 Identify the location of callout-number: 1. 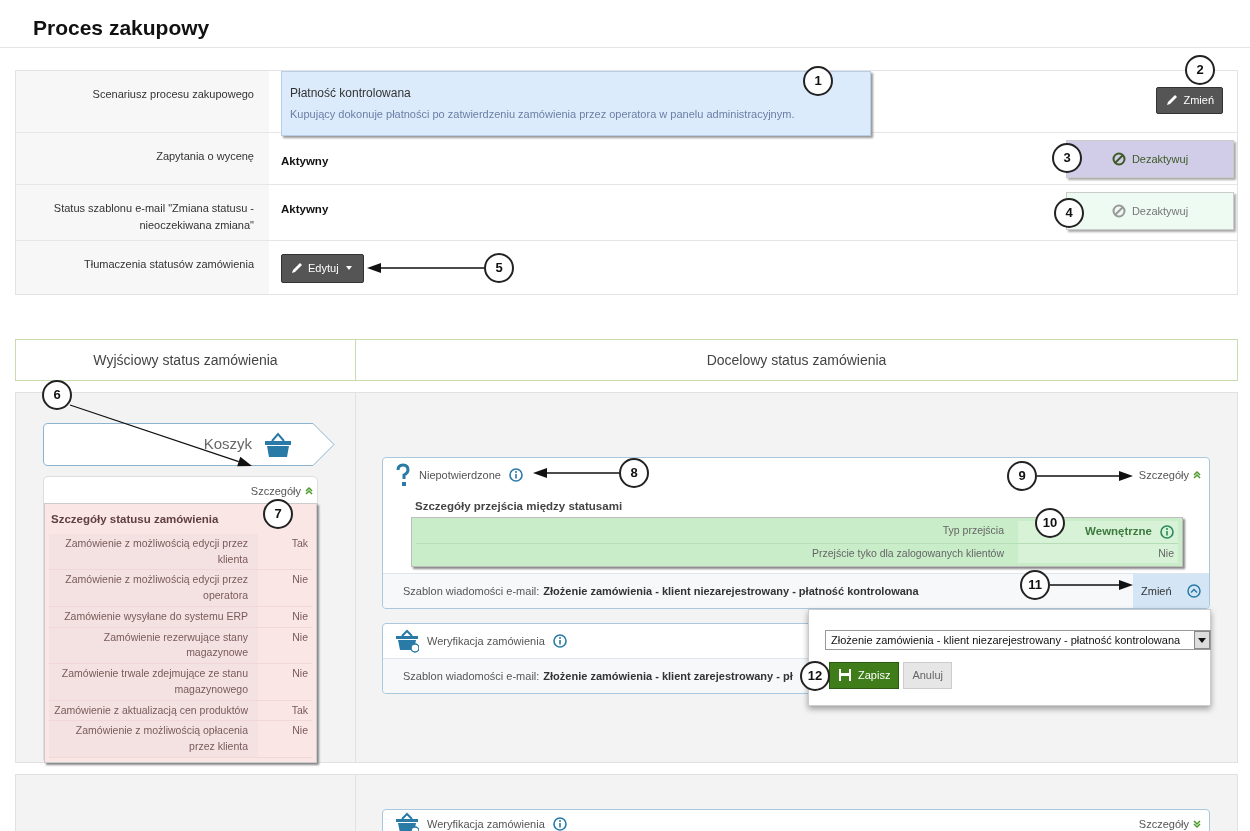
(818, 81).